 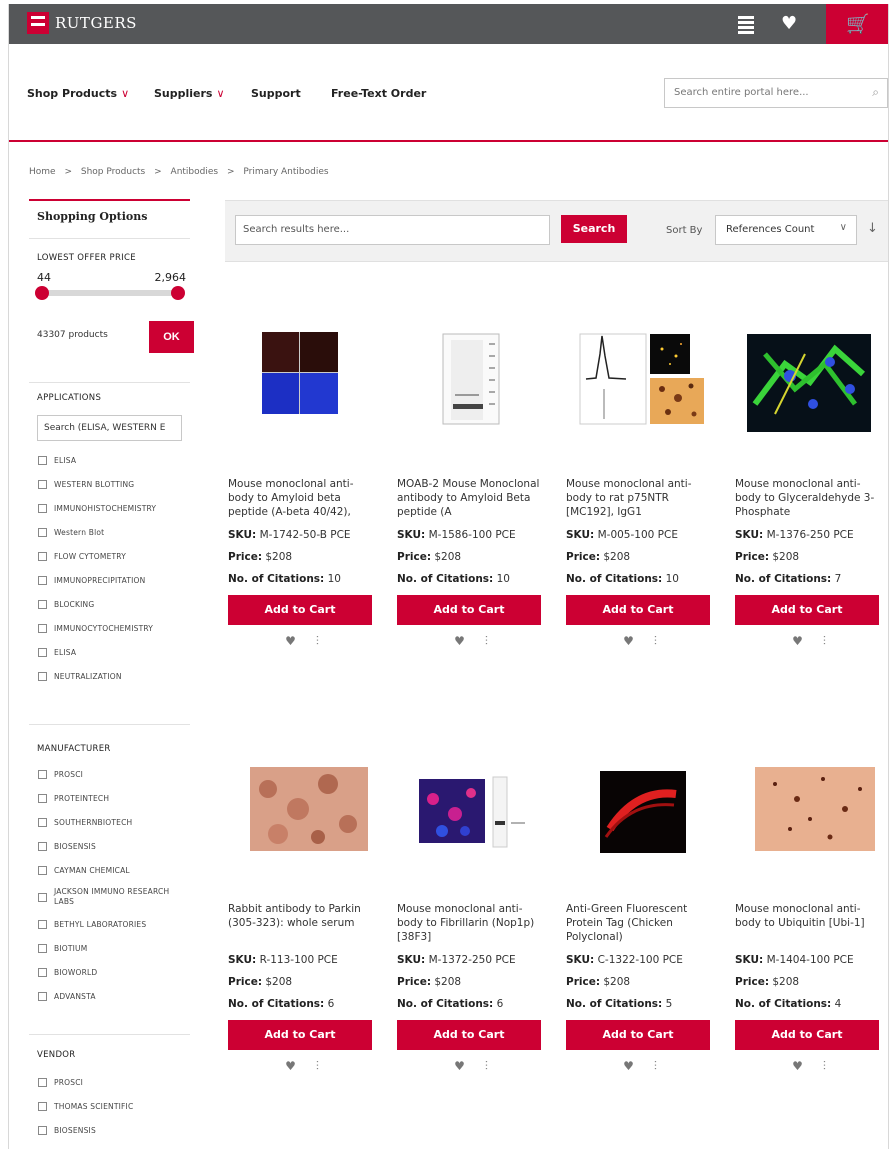 I want to click on manufacturer-checkbox-row: CAYMAN CHEMICAL, so click(x=109, y=870).